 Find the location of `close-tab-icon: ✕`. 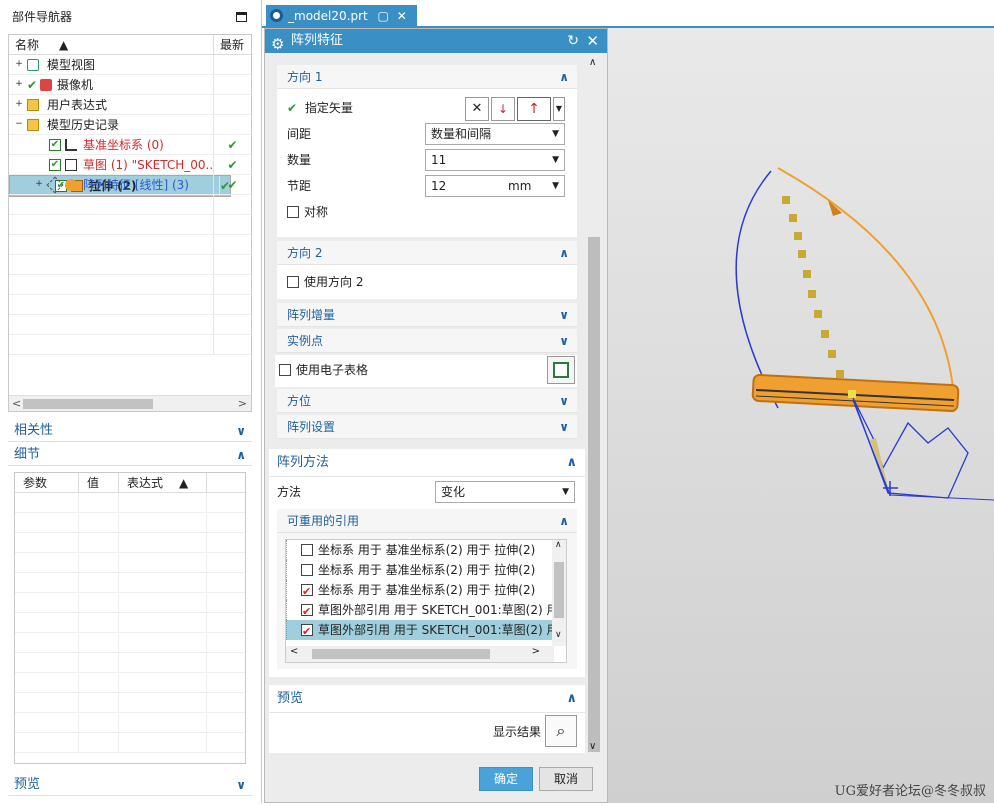

close-tab-icon: ✕ is located at coordinates (402, 16).